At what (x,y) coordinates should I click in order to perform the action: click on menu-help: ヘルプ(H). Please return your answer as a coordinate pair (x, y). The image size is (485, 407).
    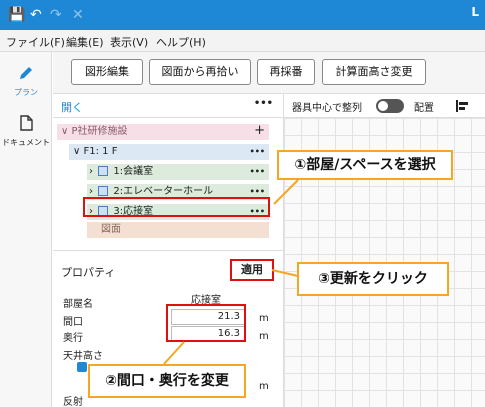
    Looking at the image, I should click on (181, 42).